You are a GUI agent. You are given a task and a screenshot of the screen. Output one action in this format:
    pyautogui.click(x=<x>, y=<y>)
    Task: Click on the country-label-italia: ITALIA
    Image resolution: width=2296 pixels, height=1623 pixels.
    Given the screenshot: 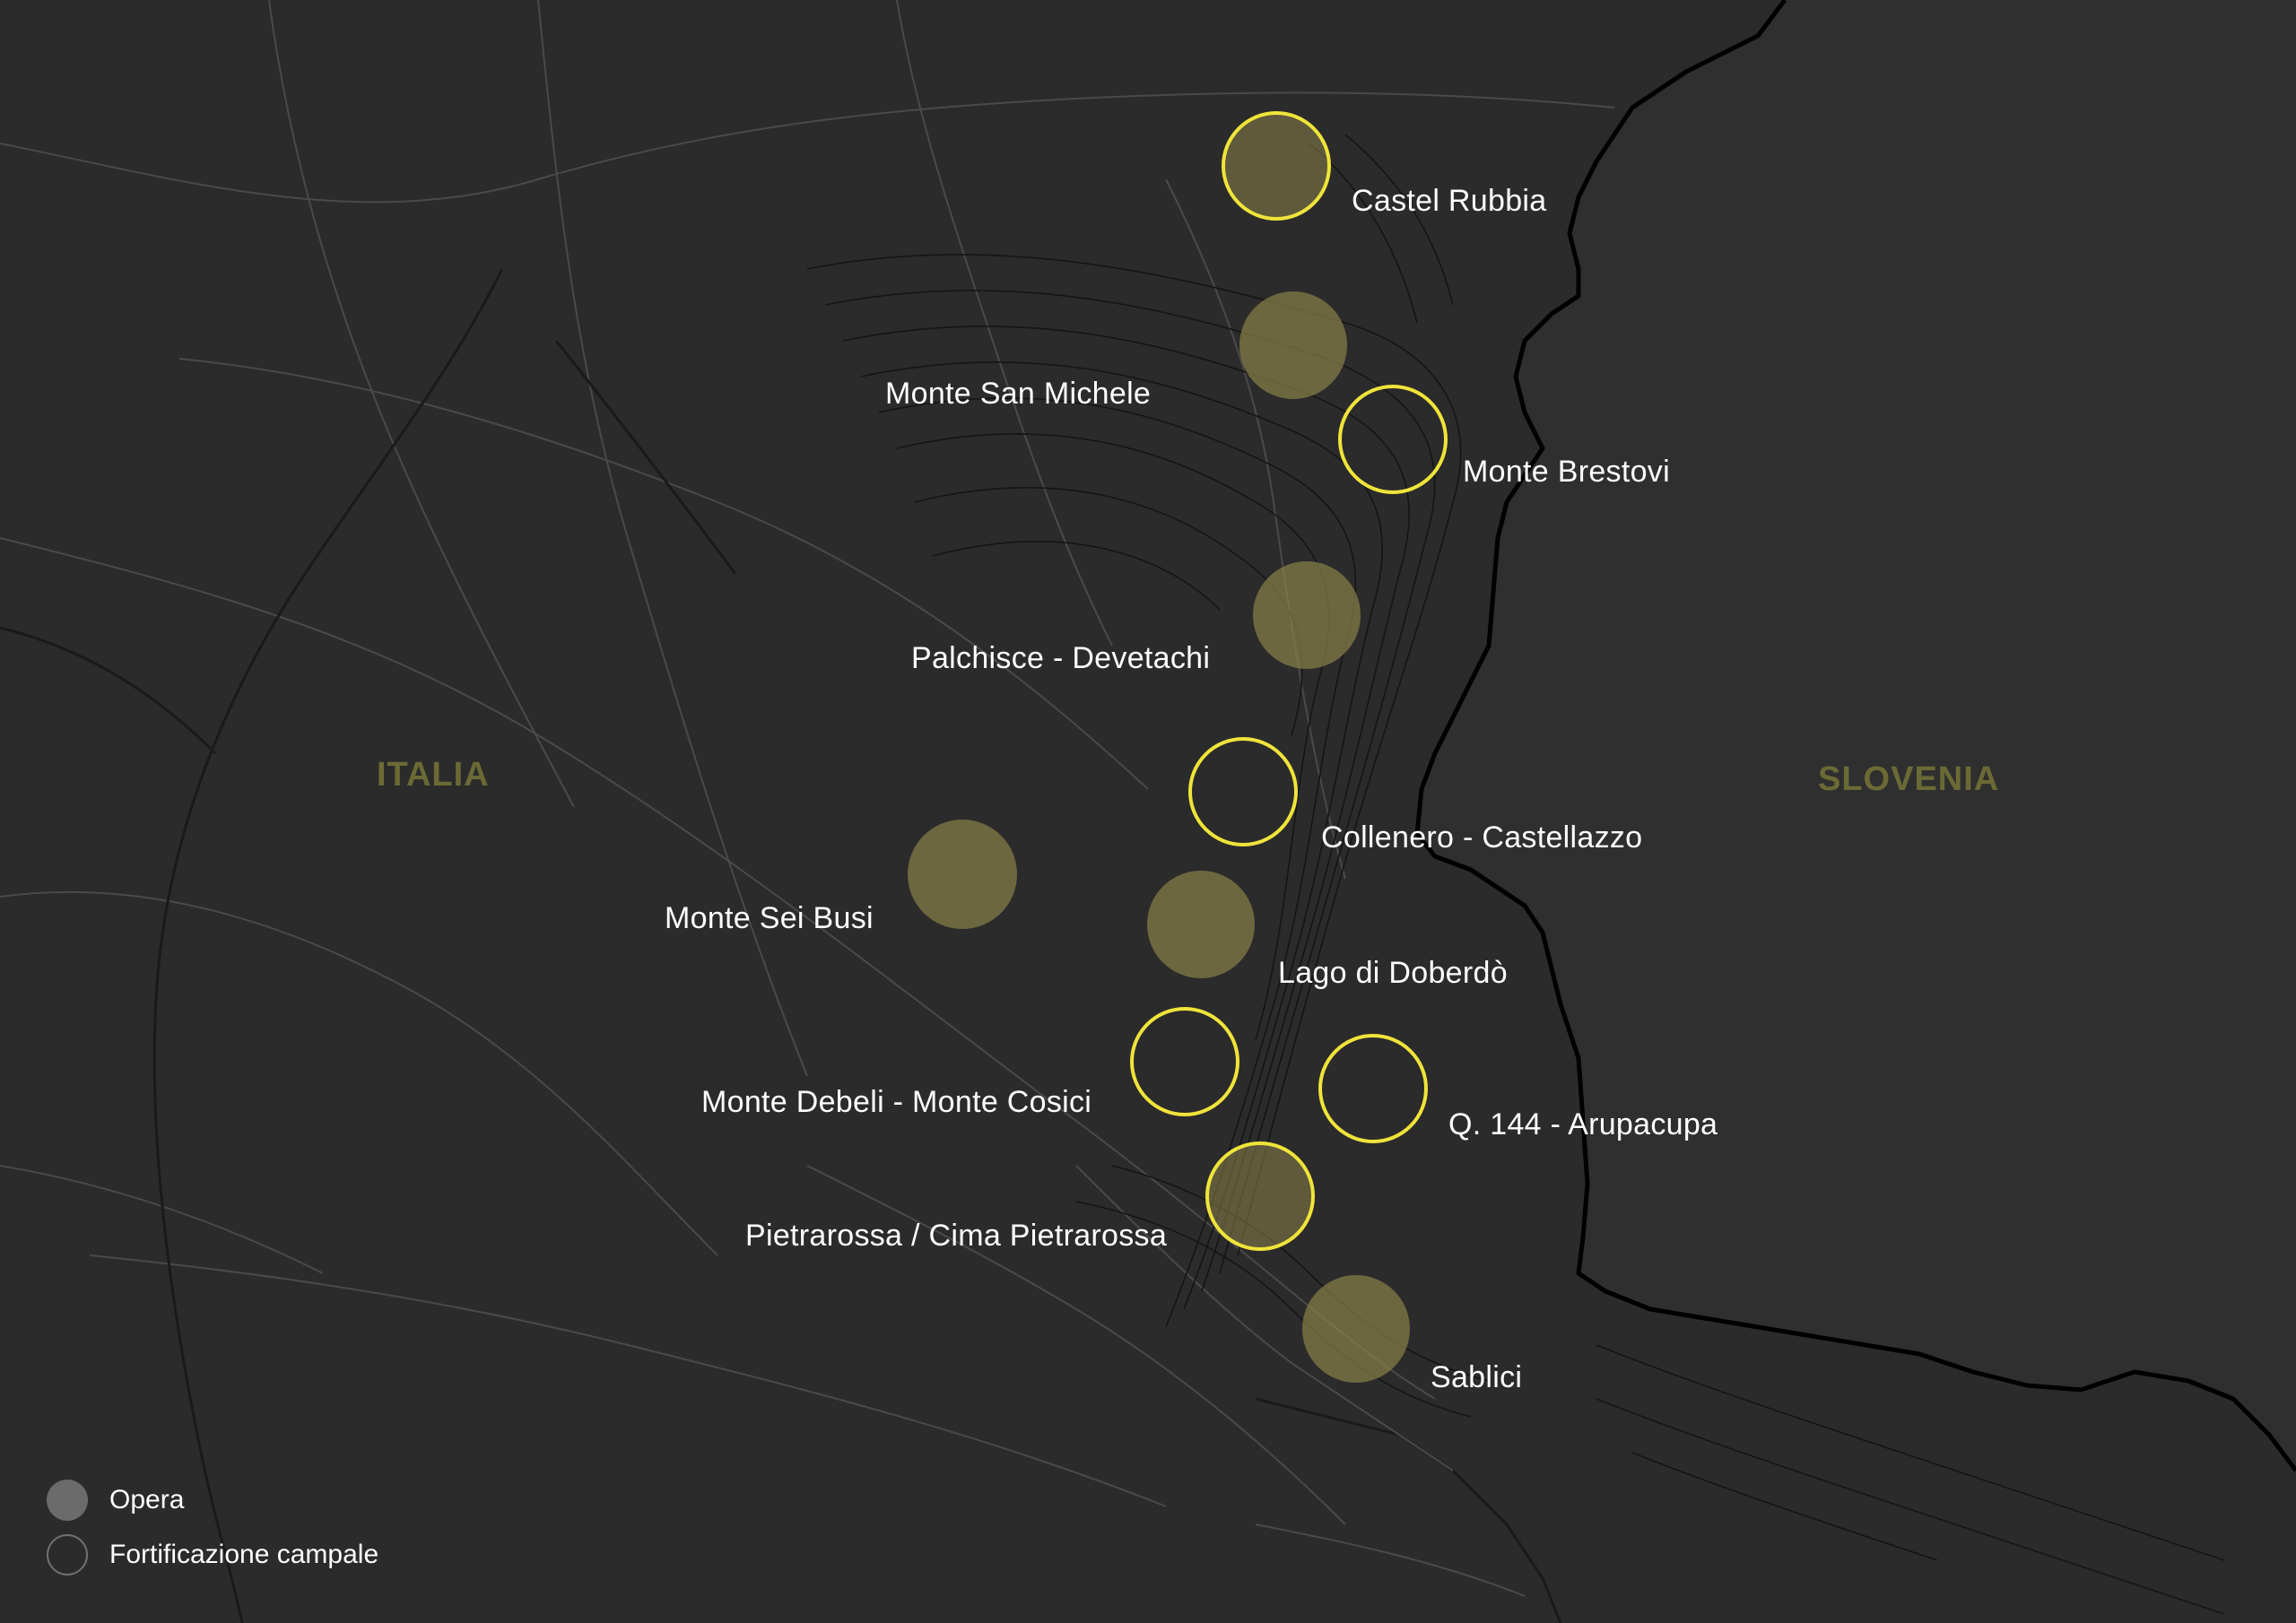 What is the action you would take?
    pyautogui.click(x=433, y=775)
    